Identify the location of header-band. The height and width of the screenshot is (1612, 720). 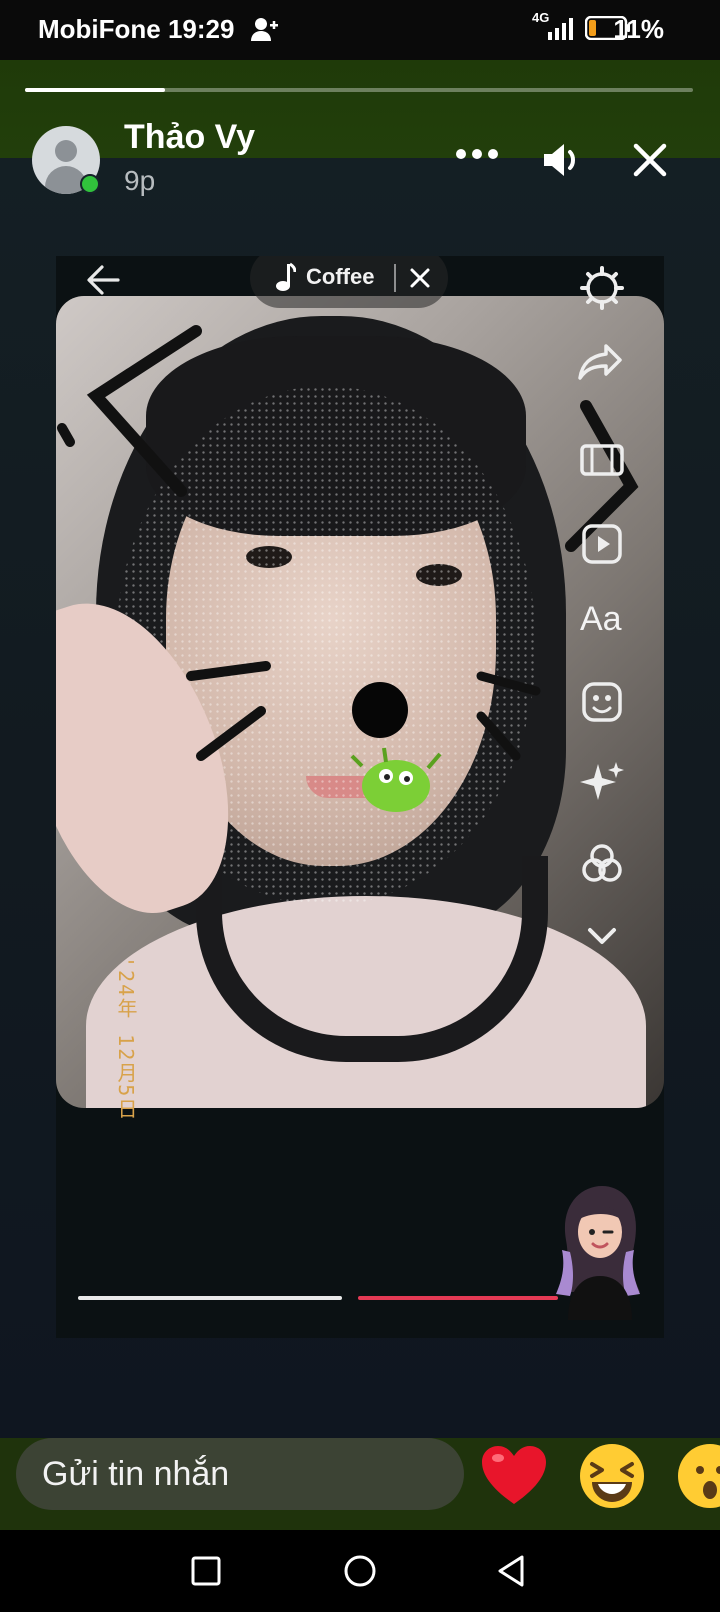
(360, 109).